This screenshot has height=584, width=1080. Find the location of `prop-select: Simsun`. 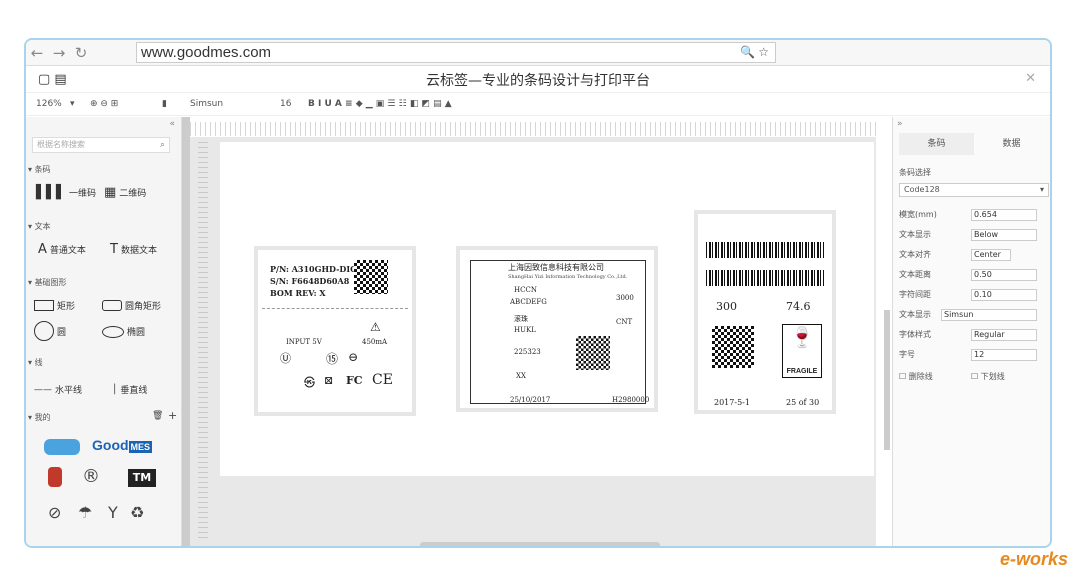

prop-select: Simsun is located at coordinates (989, 315).